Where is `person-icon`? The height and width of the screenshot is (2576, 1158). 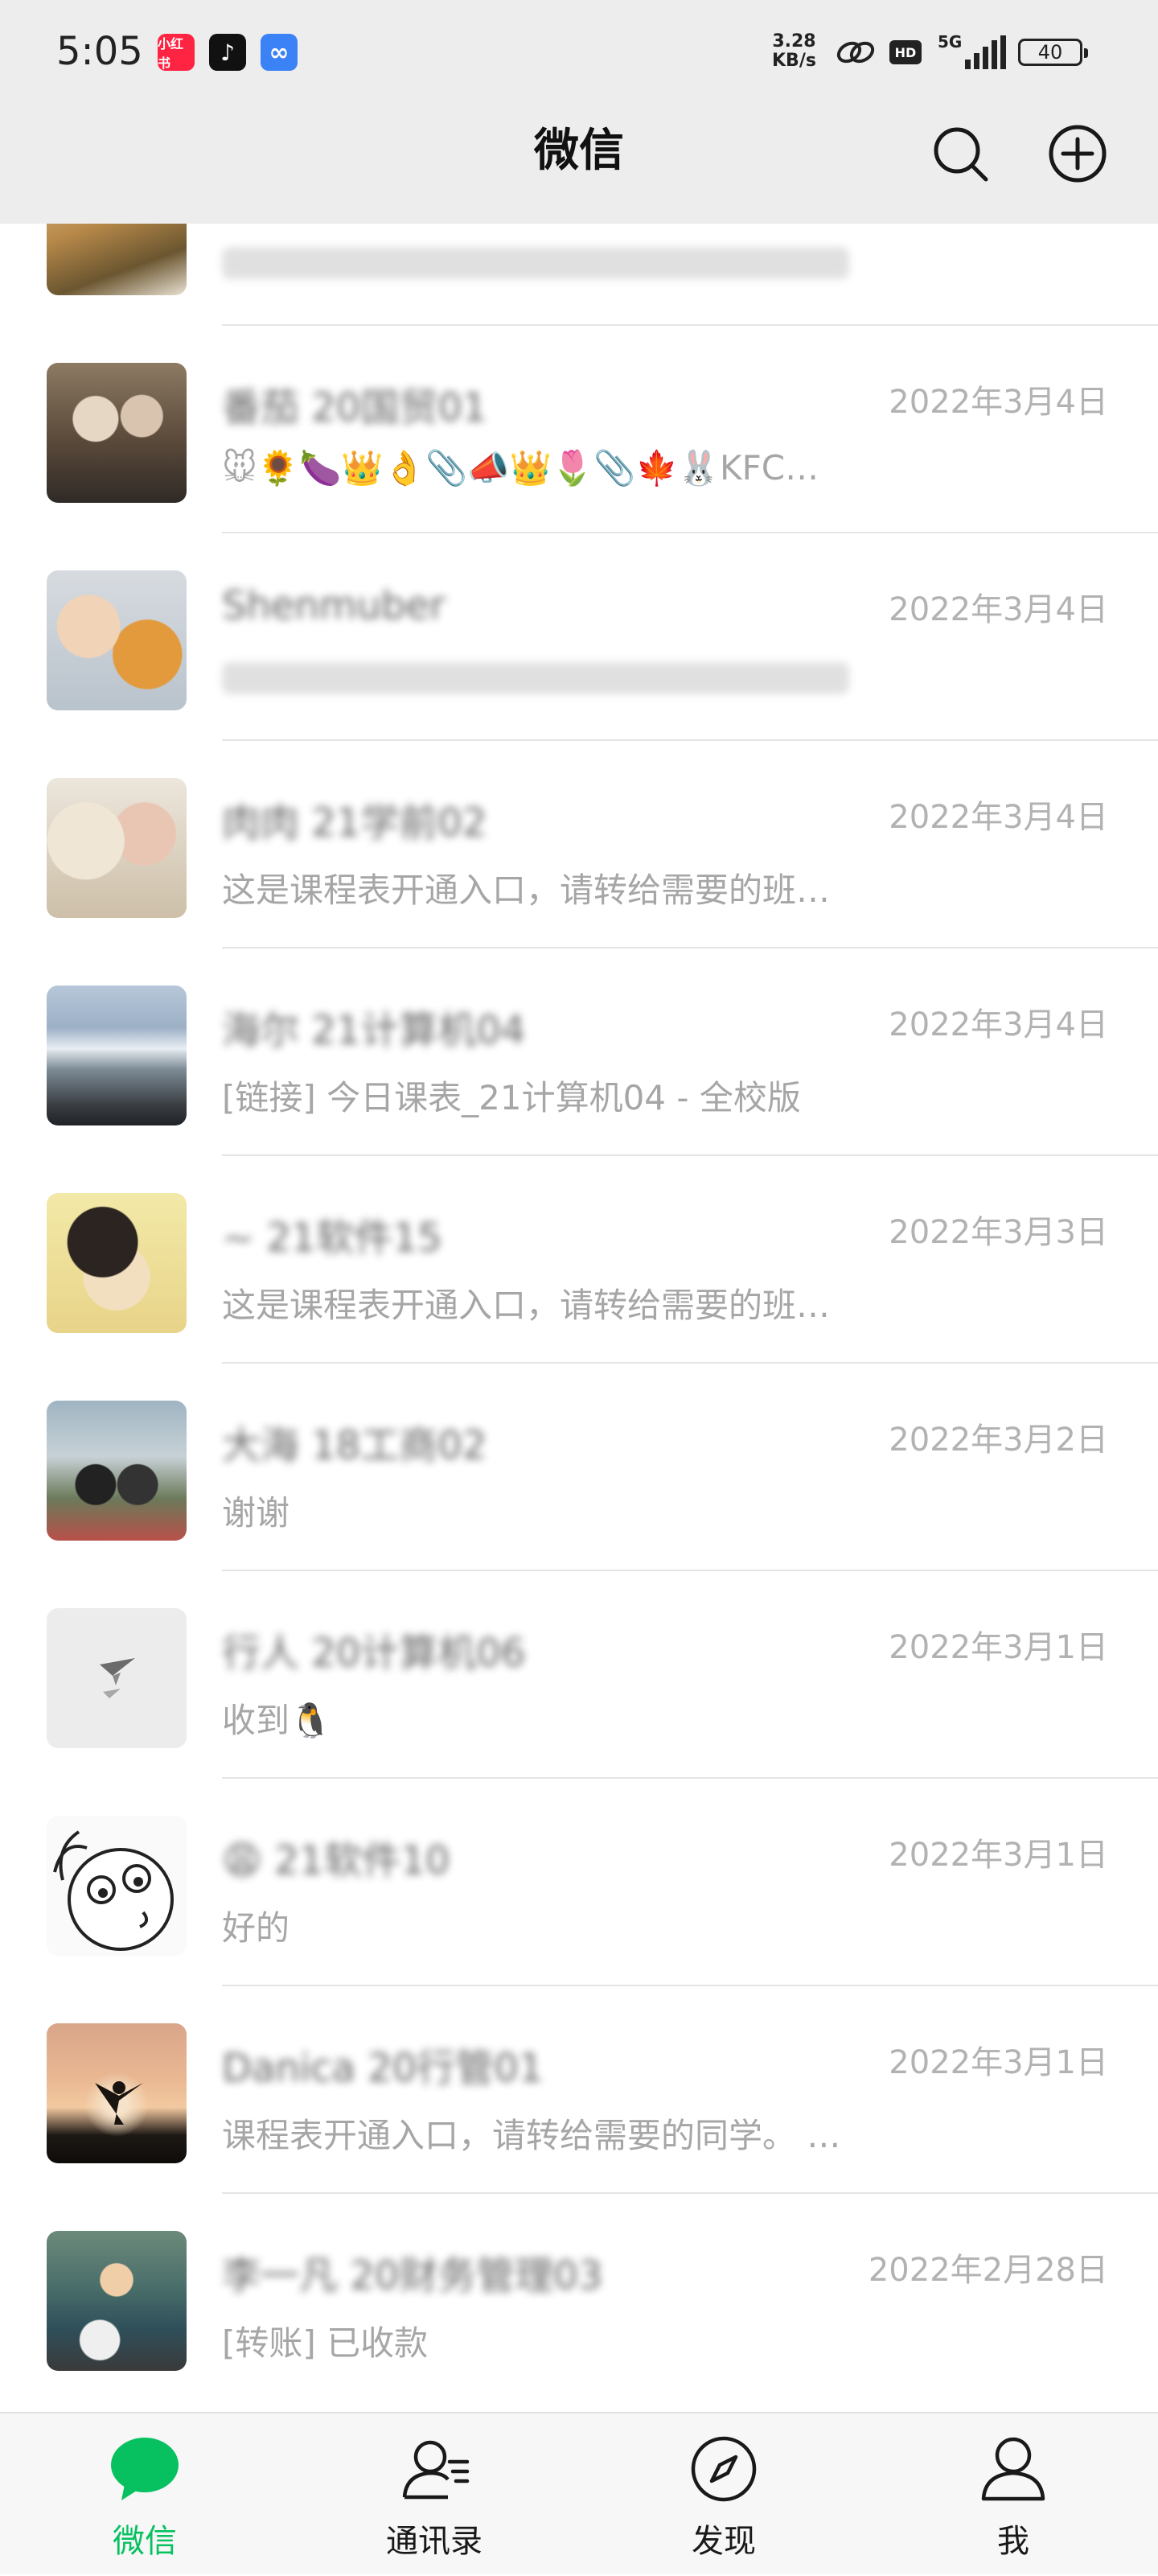 person-icon is located at coordinates (1013, 2469).